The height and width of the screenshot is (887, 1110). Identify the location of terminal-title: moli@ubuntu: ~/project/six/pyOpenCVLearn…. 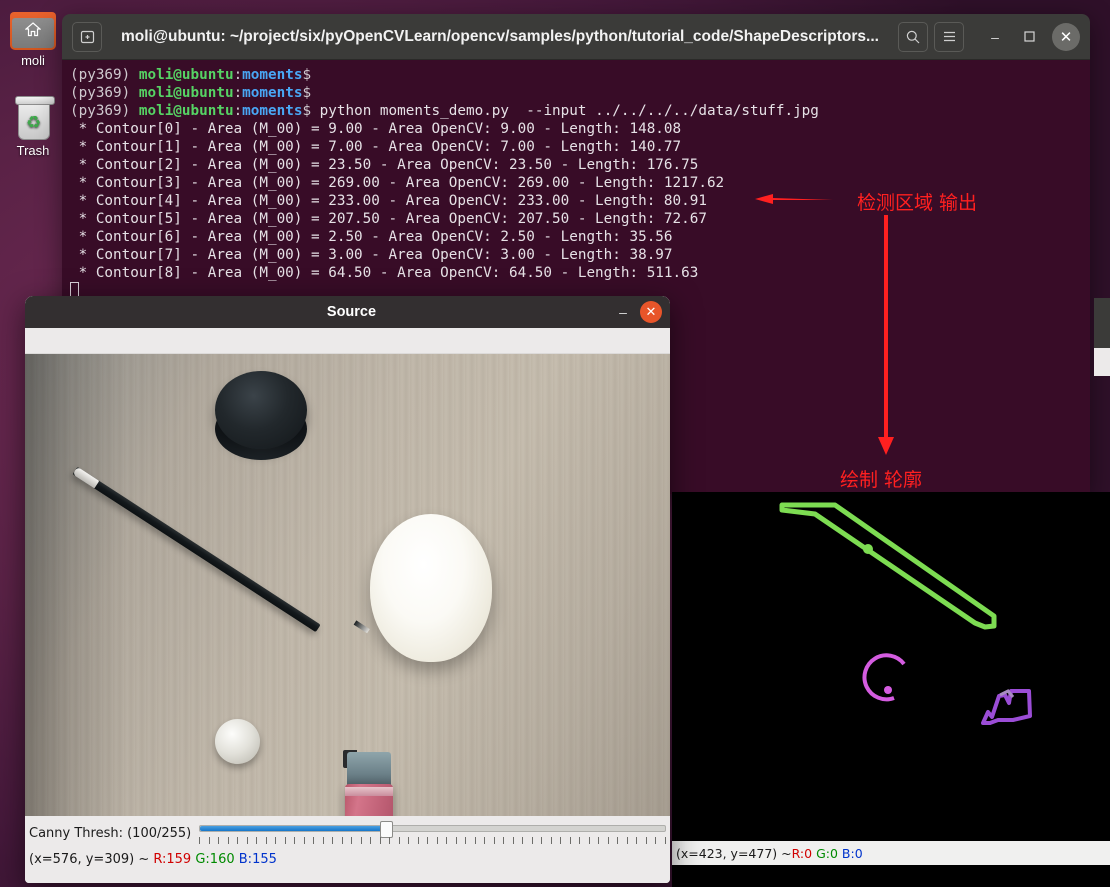
(500, 36).